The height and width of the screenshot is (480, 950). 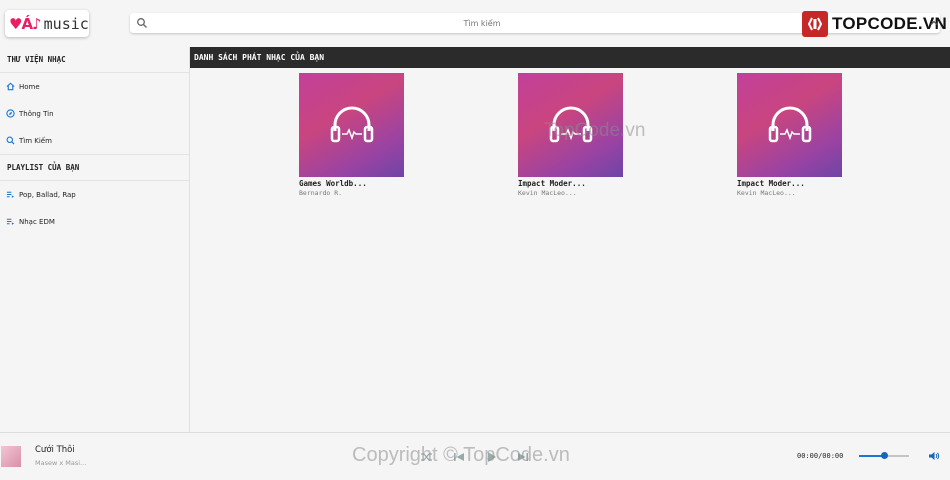 I want to click on logo-name: music, so click(x=66, y=23).